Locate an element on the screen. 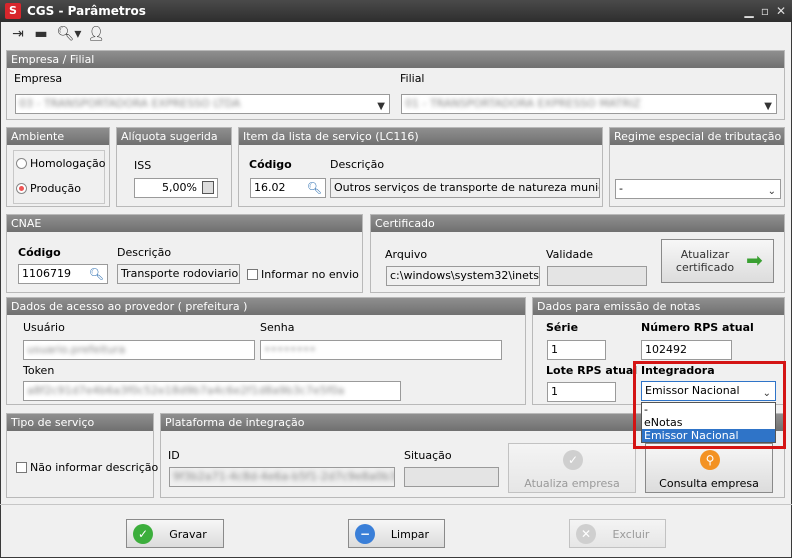 The image size is (792, 558). exit-icon: ⇥ is located at coordinates (18, 34).